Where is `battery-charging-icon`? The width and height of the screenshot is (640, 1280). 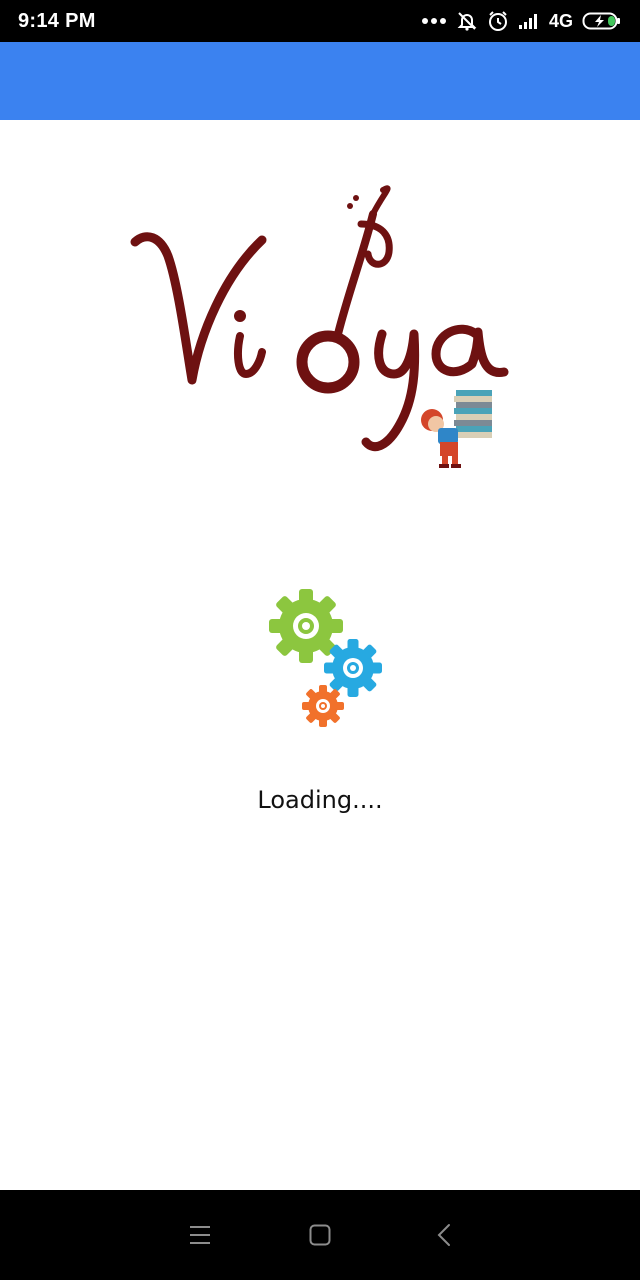
battery-charging-icon is located at coordinates (602, 21).